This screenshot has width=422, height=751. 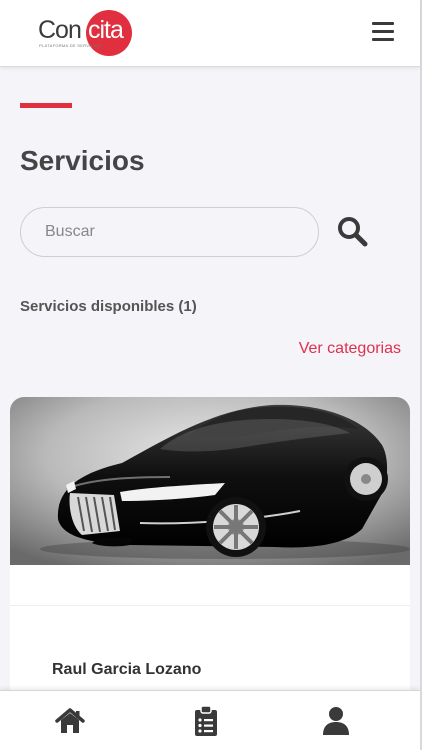 What do you see at coordinates (46, 105) in the screenshot?
I see `title-accent-bar` at bounding box center [46, 105].